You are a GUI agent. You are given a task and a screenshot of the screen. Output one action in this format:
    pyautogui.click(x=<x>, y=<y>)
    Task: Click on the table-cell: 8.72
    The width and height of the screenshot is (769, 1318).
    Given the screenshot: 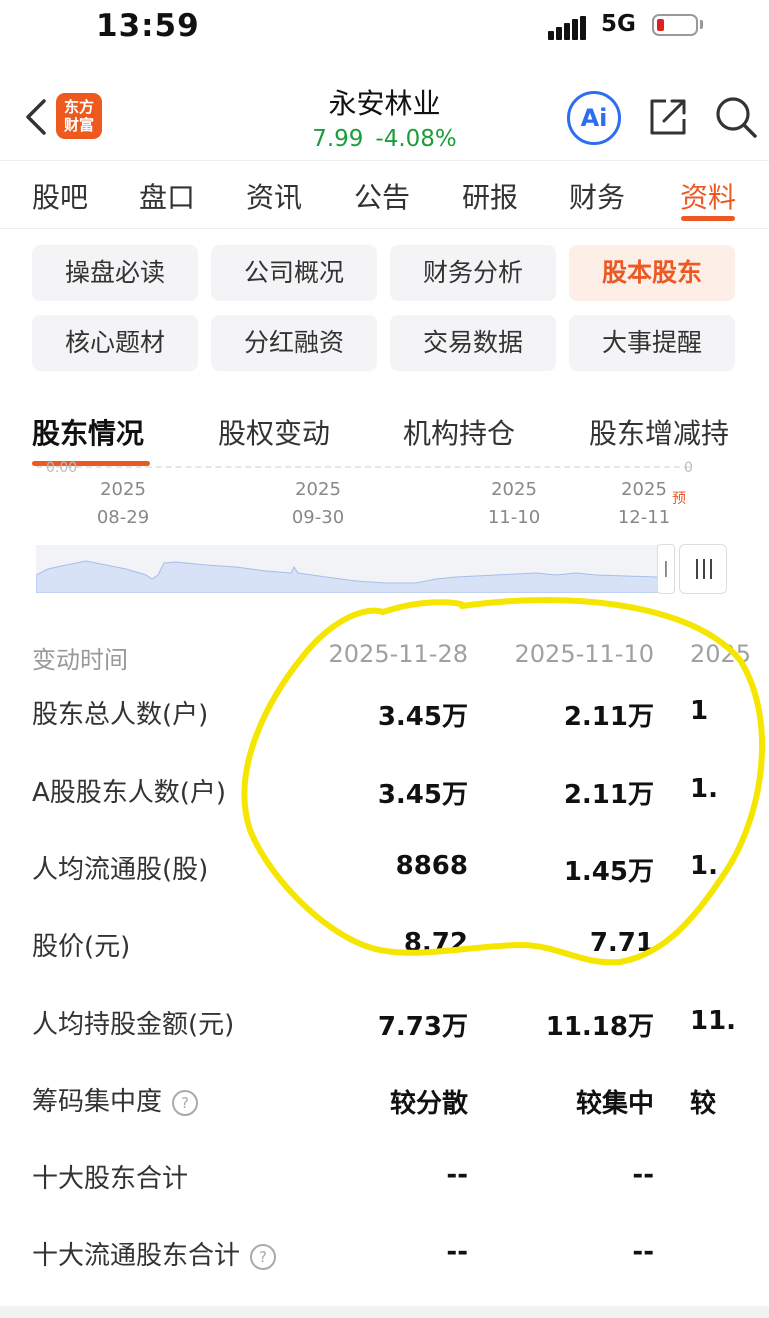 What is the action you would take?
    pyautogui.click(x=435, y=943)
    